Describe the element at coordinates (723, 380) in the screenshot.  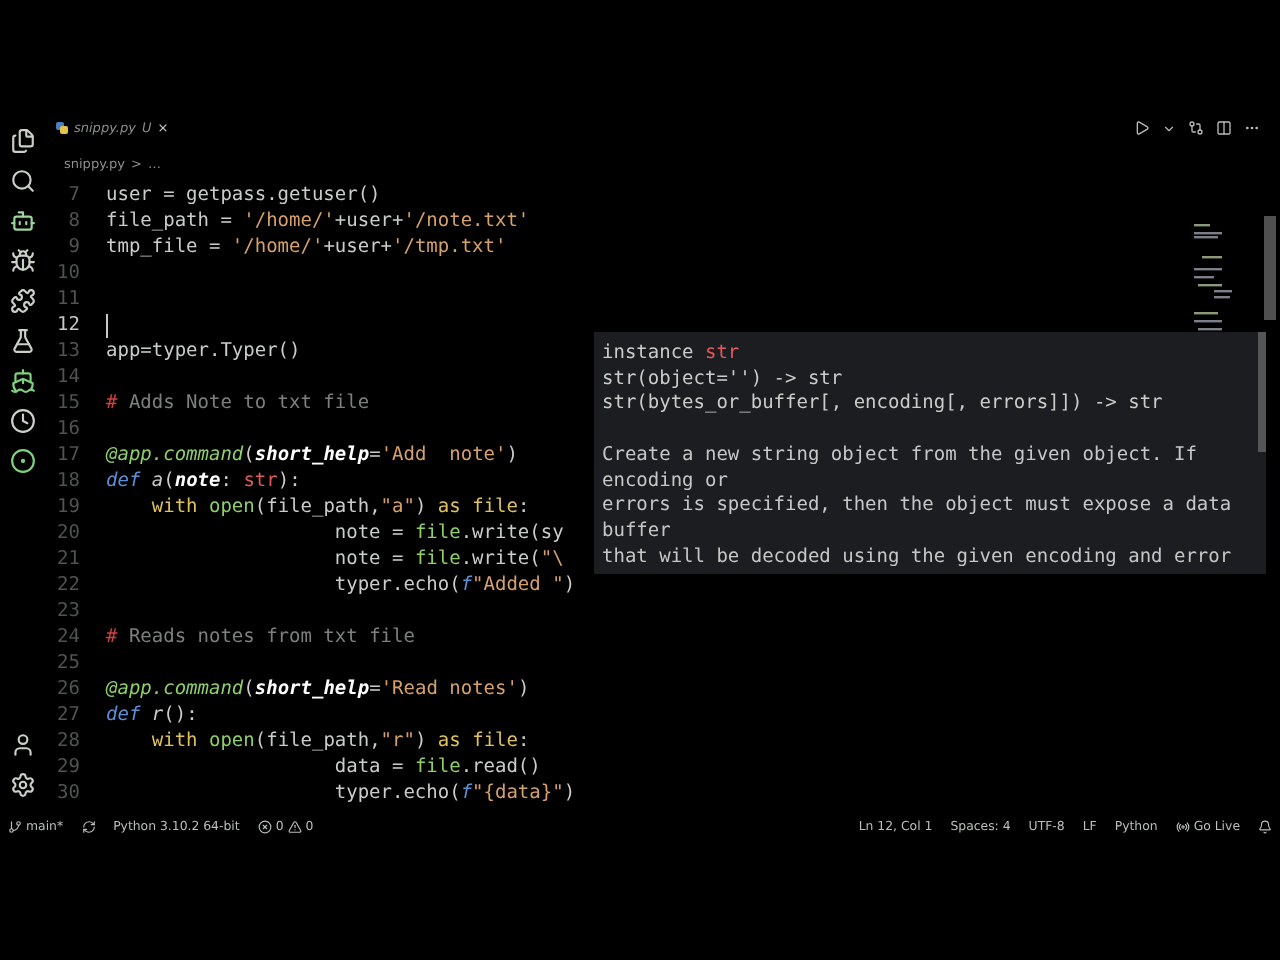
I see `signature-text: str(object='') -> str` at that location.